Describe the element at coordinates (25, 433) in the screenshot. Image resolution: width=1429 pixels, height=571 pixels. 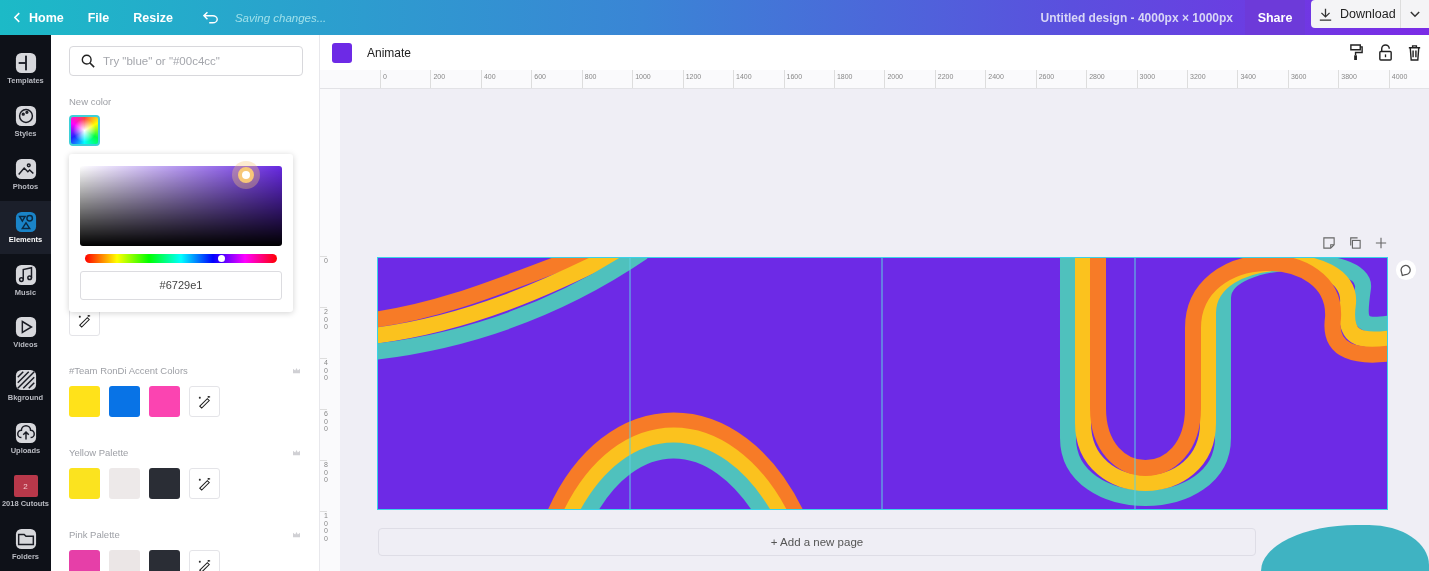
I see `upload-icon` at that location.